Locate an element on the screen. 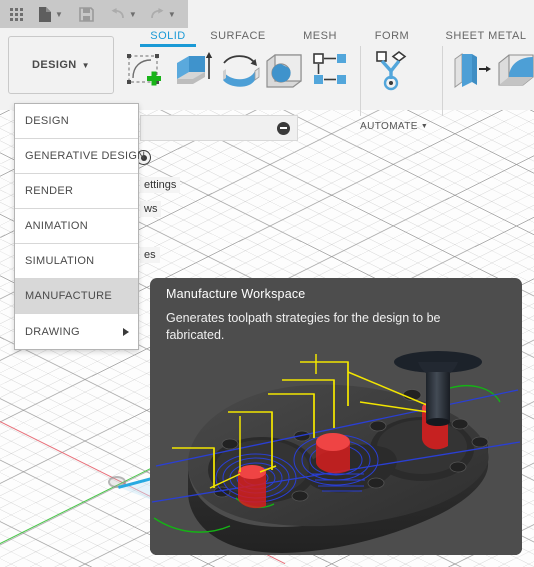 The height and width of the screenshot is (567, 534). tab-sheet-metal: SHEET METAL is located at coordinates (486, 36).